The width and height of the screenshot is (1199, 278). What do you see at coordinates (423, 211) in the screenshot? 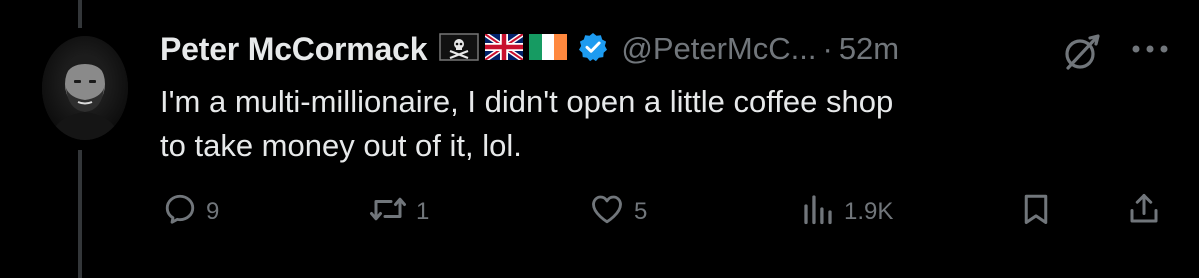
I see `repost-count: 1` at bounding box center [423, 211].